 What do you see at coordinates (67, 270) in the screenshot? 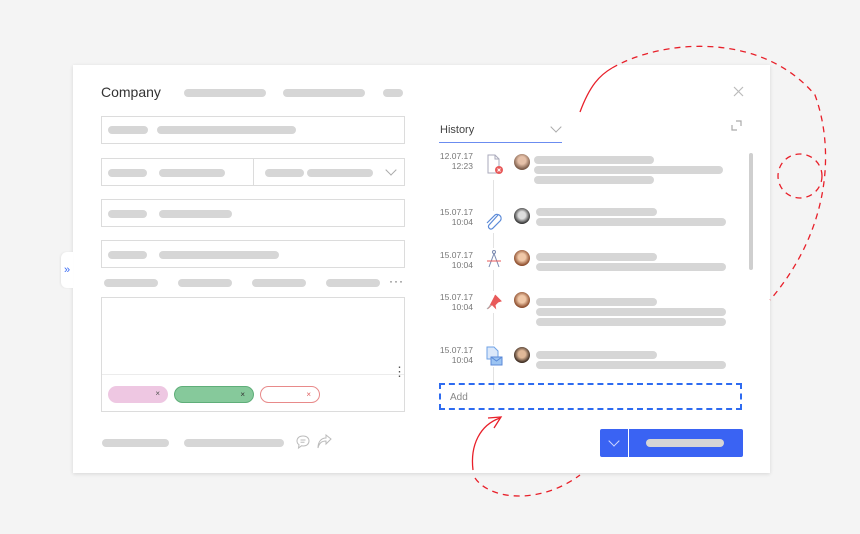
I see `sidebar-toggle: »` at bounding box center [67, 270].